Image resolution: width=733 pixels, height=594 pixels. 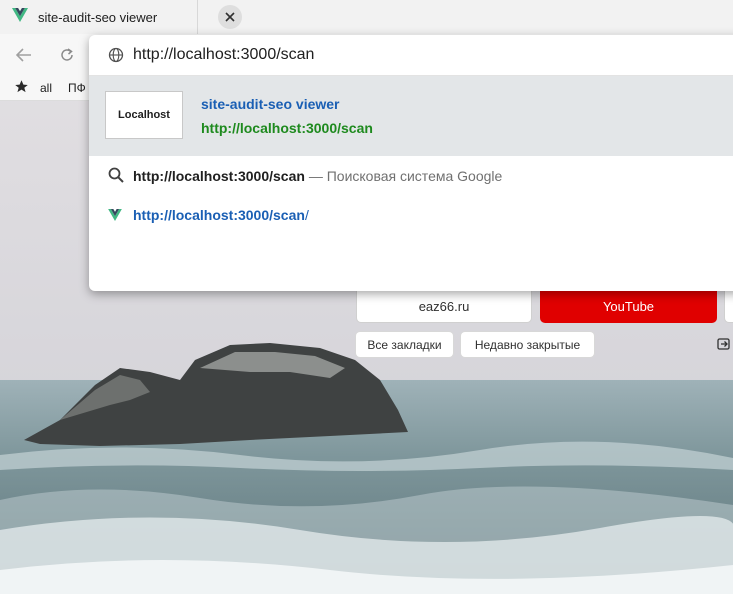 What do you see at coordinates (728, 306) in the screenshot?
I see `tile-partial` at bounding box center [728, 306].